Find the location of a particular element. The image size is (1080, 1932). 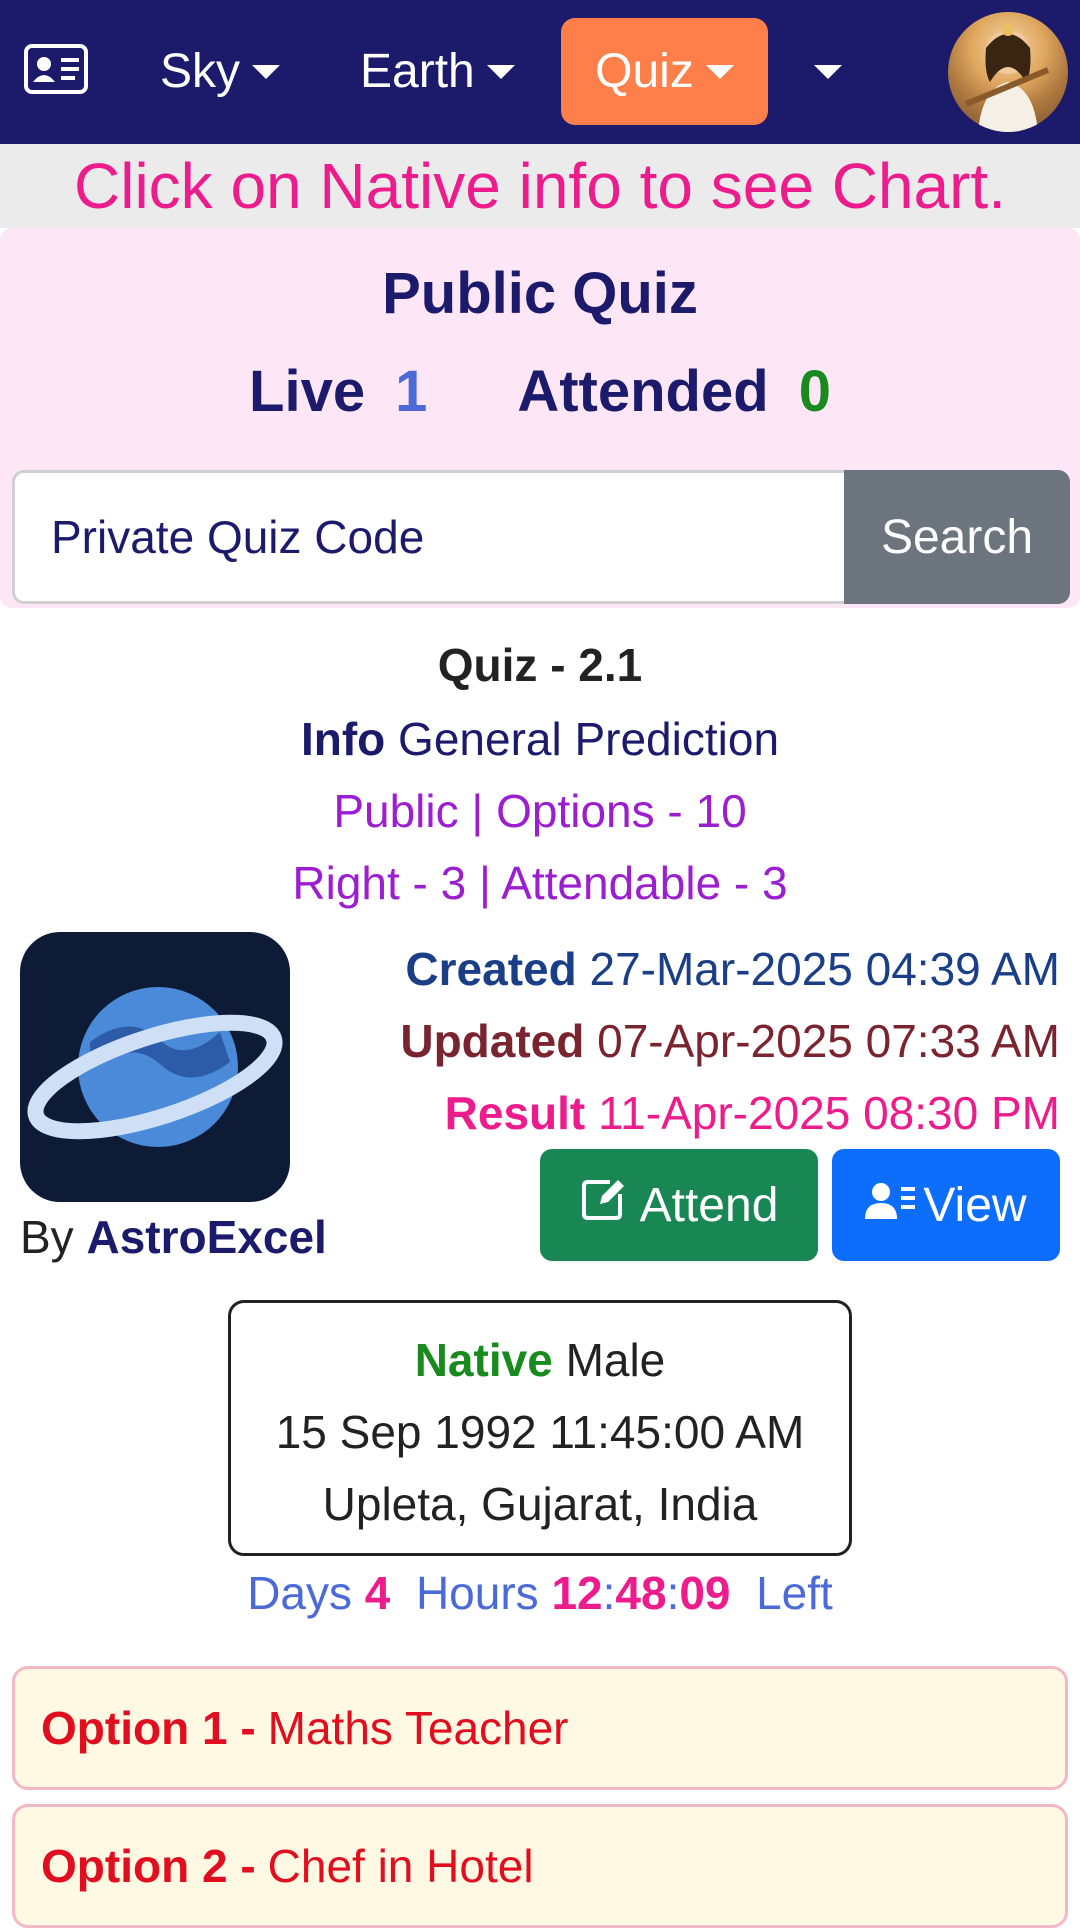

days-label: Days is located at coordinates (299, 1593).